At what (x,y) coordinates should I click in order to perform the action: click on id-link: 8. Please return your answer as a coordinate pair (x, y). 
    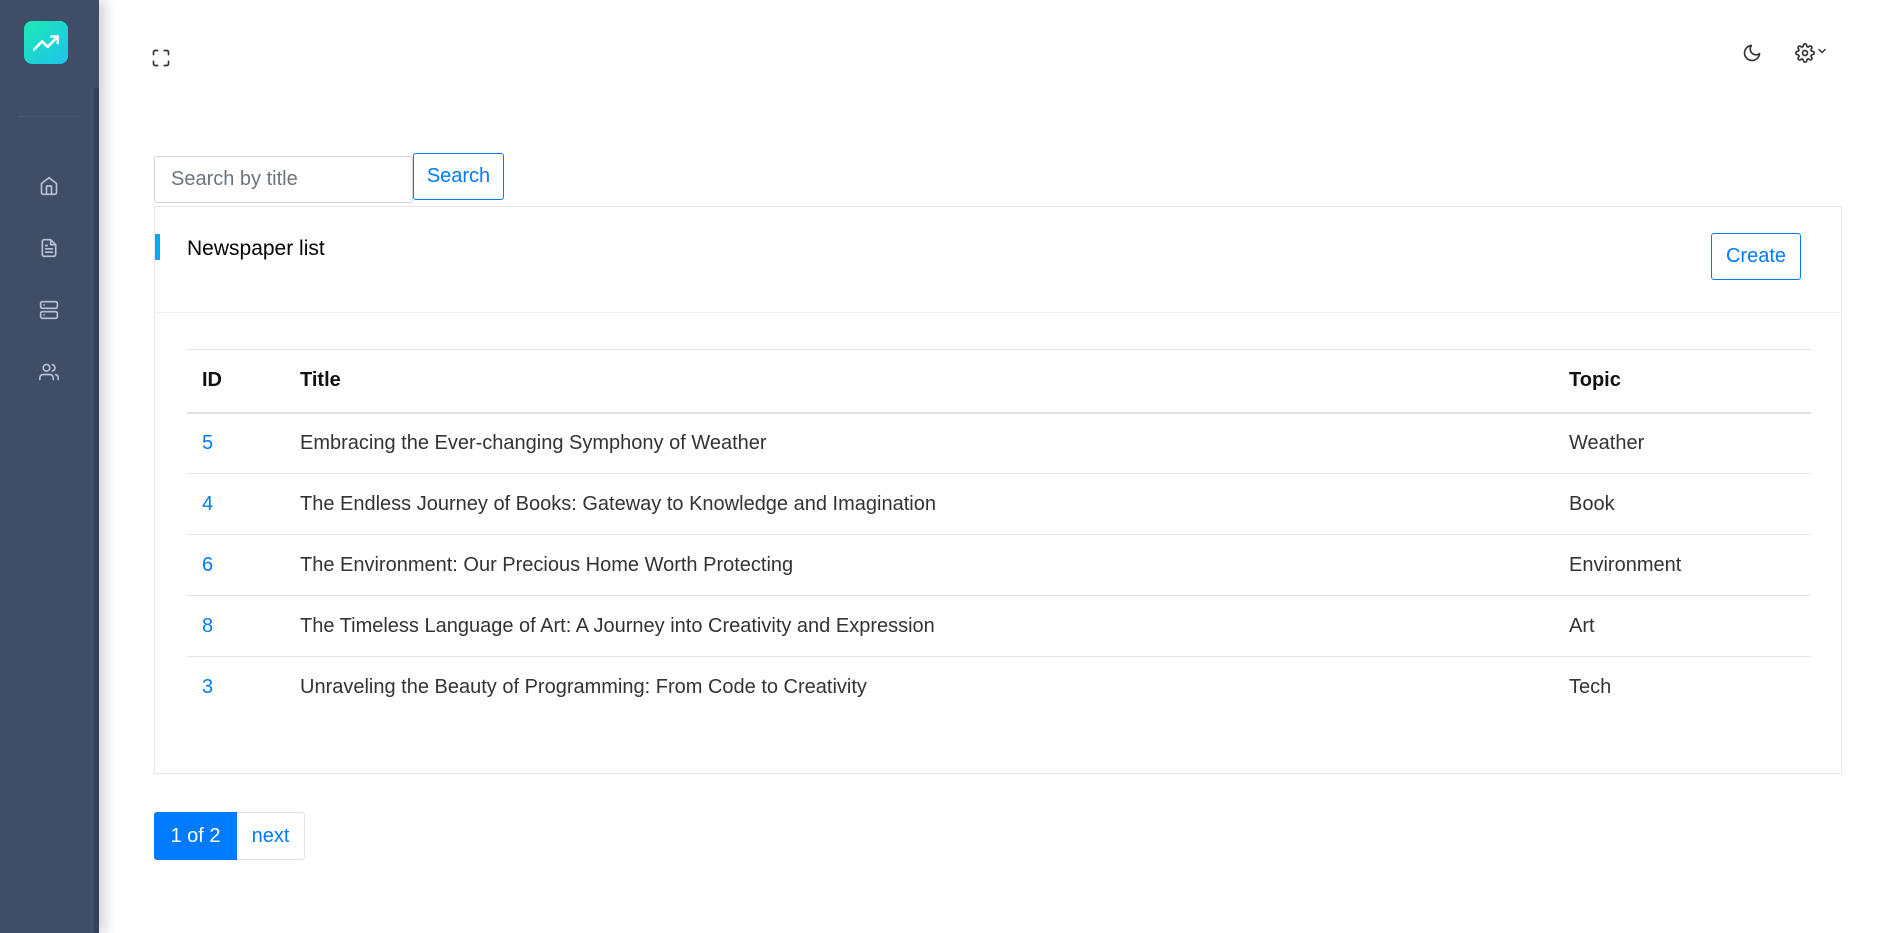
    Looking at the image, I should click on (207, 626).